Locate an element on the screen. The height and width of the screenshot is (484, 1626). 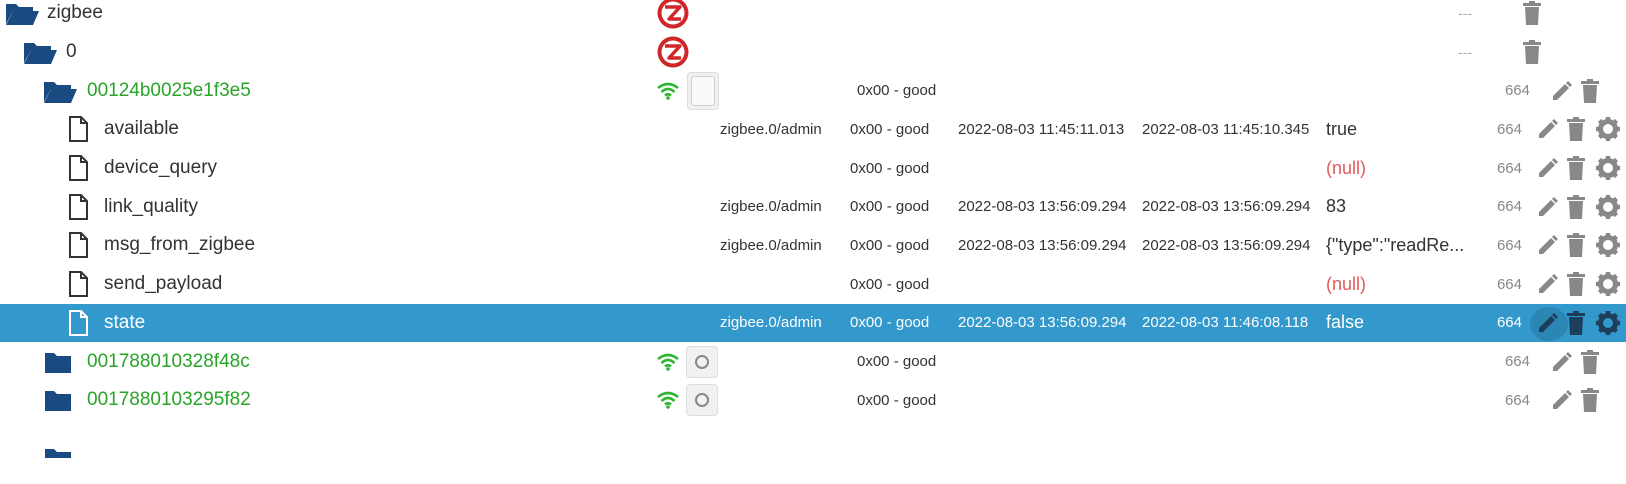
tree-item-label: device_query is located at coordinates (160, 168).